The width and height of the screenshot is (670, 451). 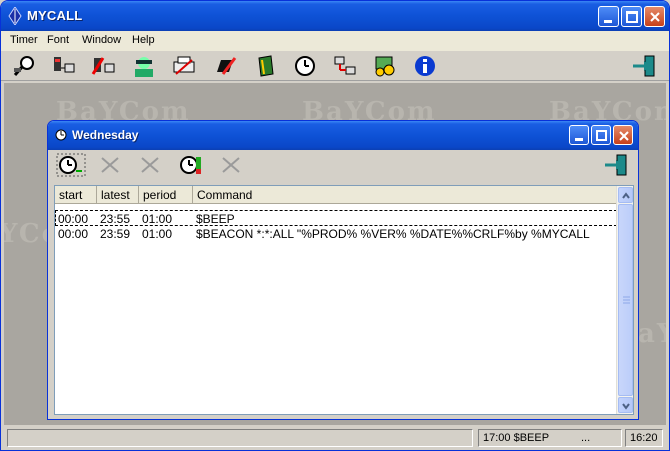 What do you see at coordinates (516, 438) in the screenshot?
I see `status-timer-text: 17:00 $BEEP` at bounding box center [516, 438].